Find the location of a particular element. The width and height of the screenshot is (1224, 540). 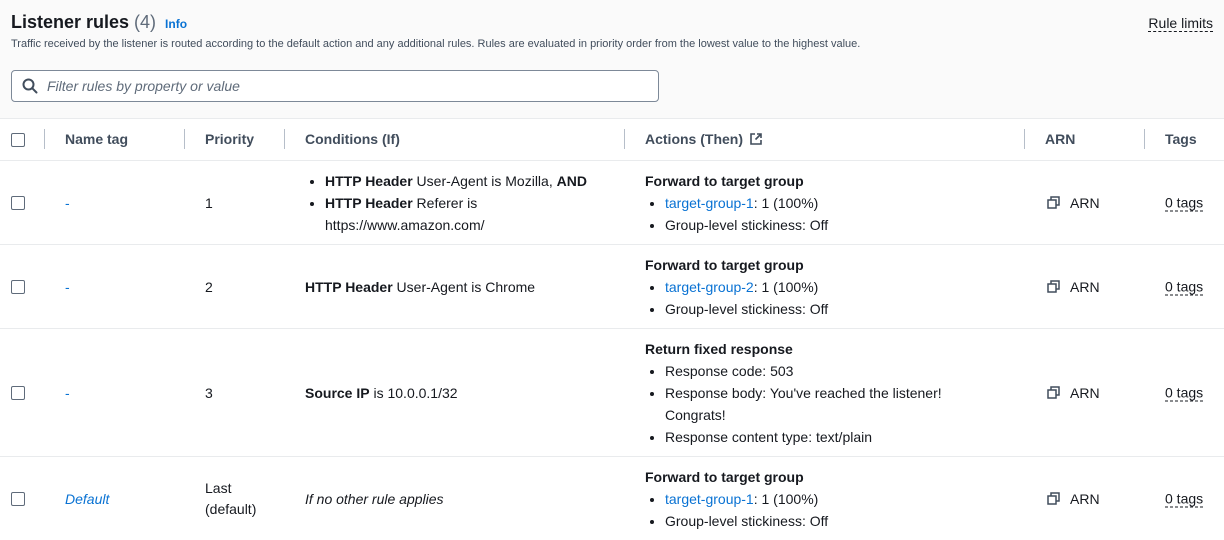

priority-value: 2 is located at coordinates (209, 286).